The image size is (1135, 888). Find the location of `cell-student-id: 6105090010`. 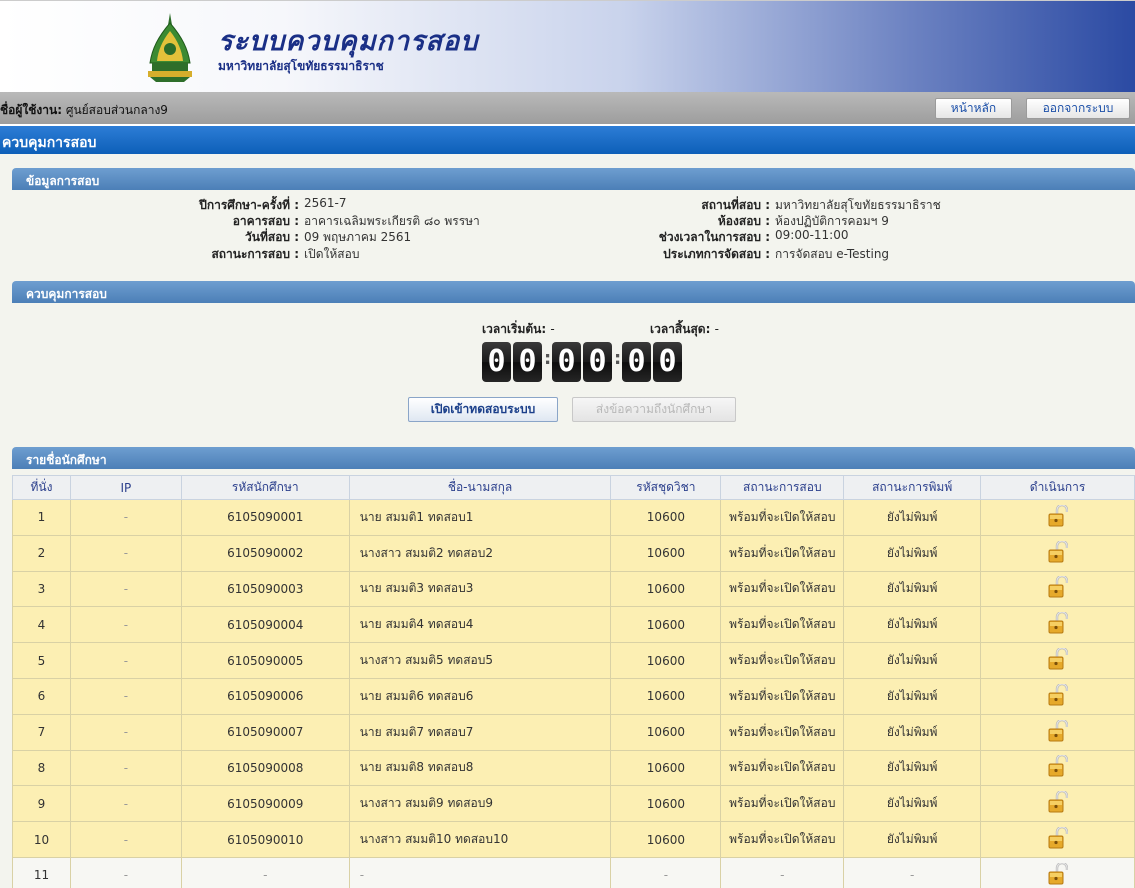

cell-student-id: 6105090010 is located at coordinates (265, 839).